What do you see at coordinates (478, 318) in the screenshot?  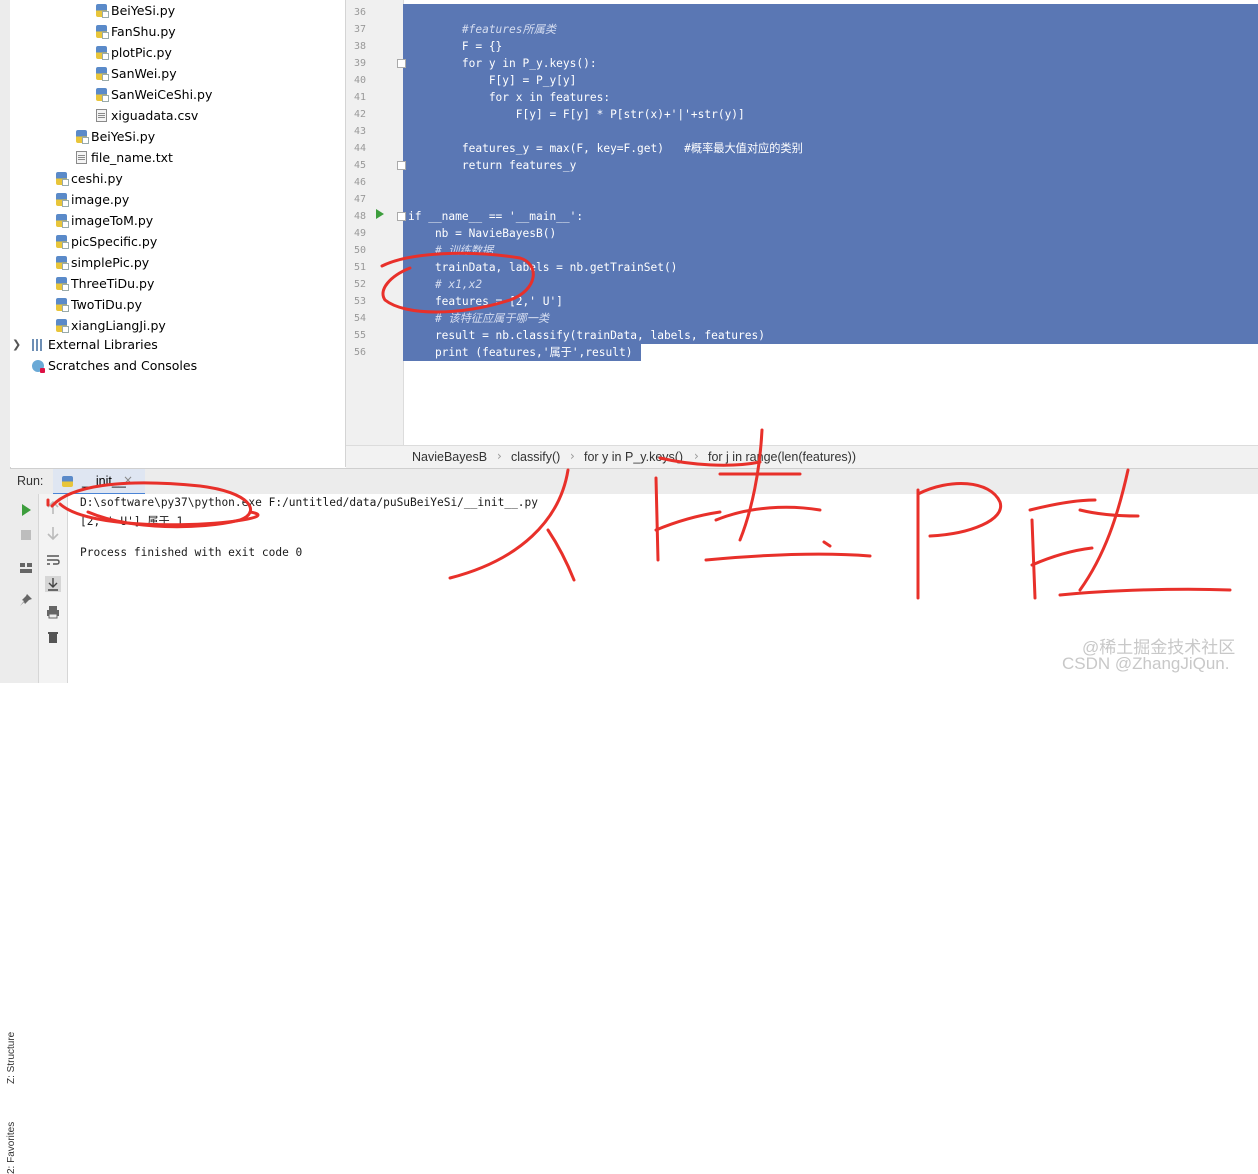 I see `code-line: # 该特征应属于哪一类` at bounding box center [478, 318].